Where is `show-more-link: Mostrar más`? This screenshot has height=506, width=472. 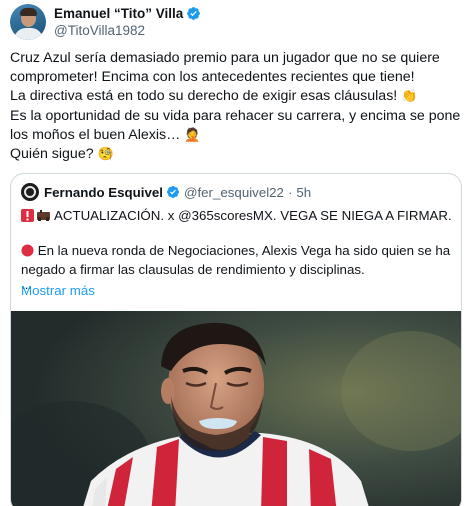 show-more-link: Mostrar más is located at coordinates (58, 290).